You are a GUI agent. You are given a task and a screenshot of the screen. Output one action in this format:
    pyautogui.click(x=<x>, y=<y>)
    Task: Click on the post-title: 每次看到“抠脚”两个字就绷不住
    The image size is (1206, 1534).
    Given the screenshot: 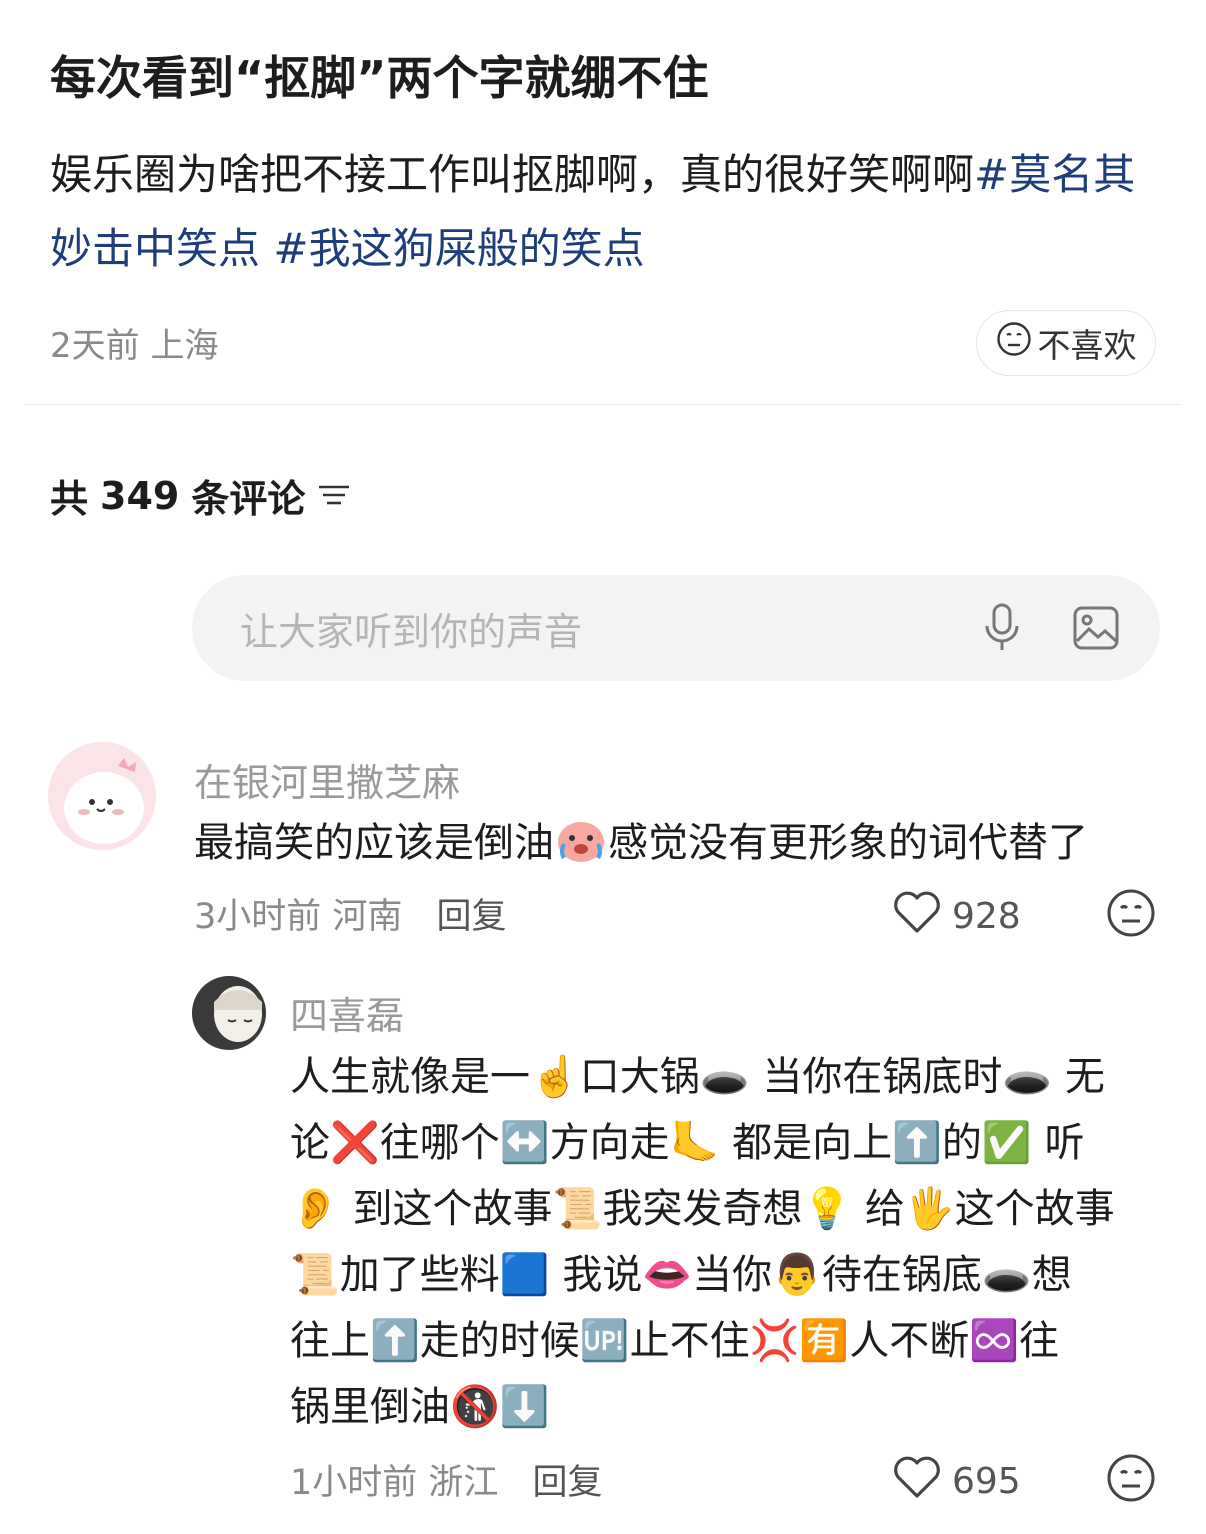 What is the action you would take?
    pyautogui.click(x=379, y=78)
    